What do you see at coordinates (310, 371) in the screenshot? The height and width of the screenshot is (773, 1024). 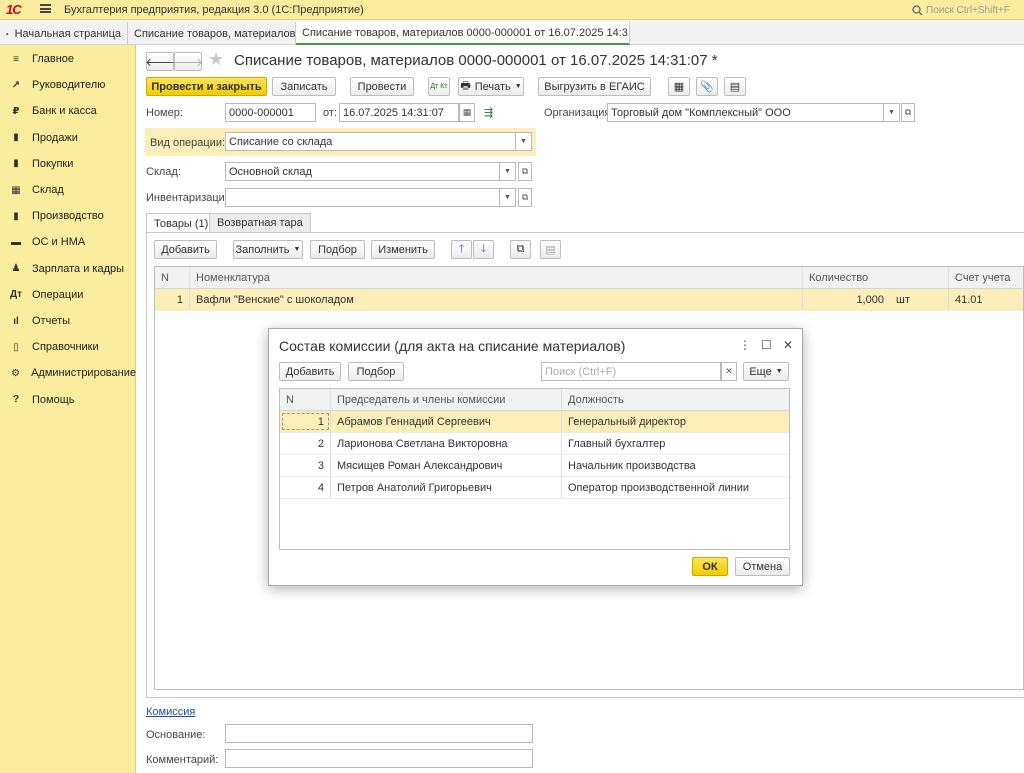 I see `dialog-add-button: Добавить` at bounding box center [310, 371].